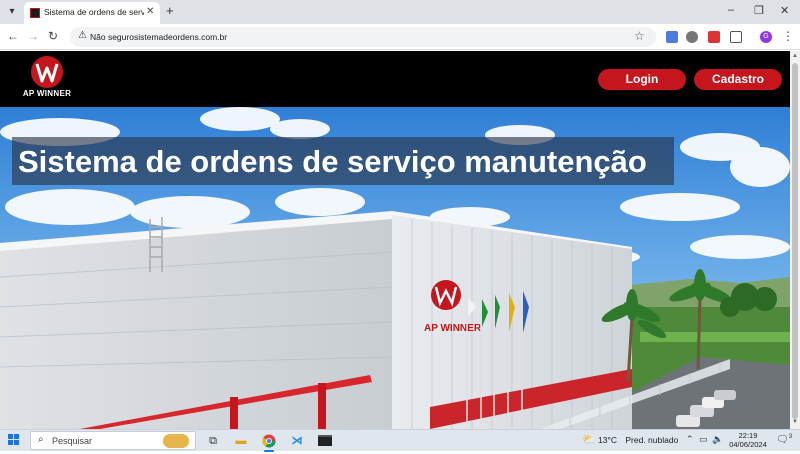 This screenshot has height=454, width=800. What do you see at coordinates (784, 10) in the screenshot?
I see `close-window-icon: ✕` at bounding box center [784, 10].